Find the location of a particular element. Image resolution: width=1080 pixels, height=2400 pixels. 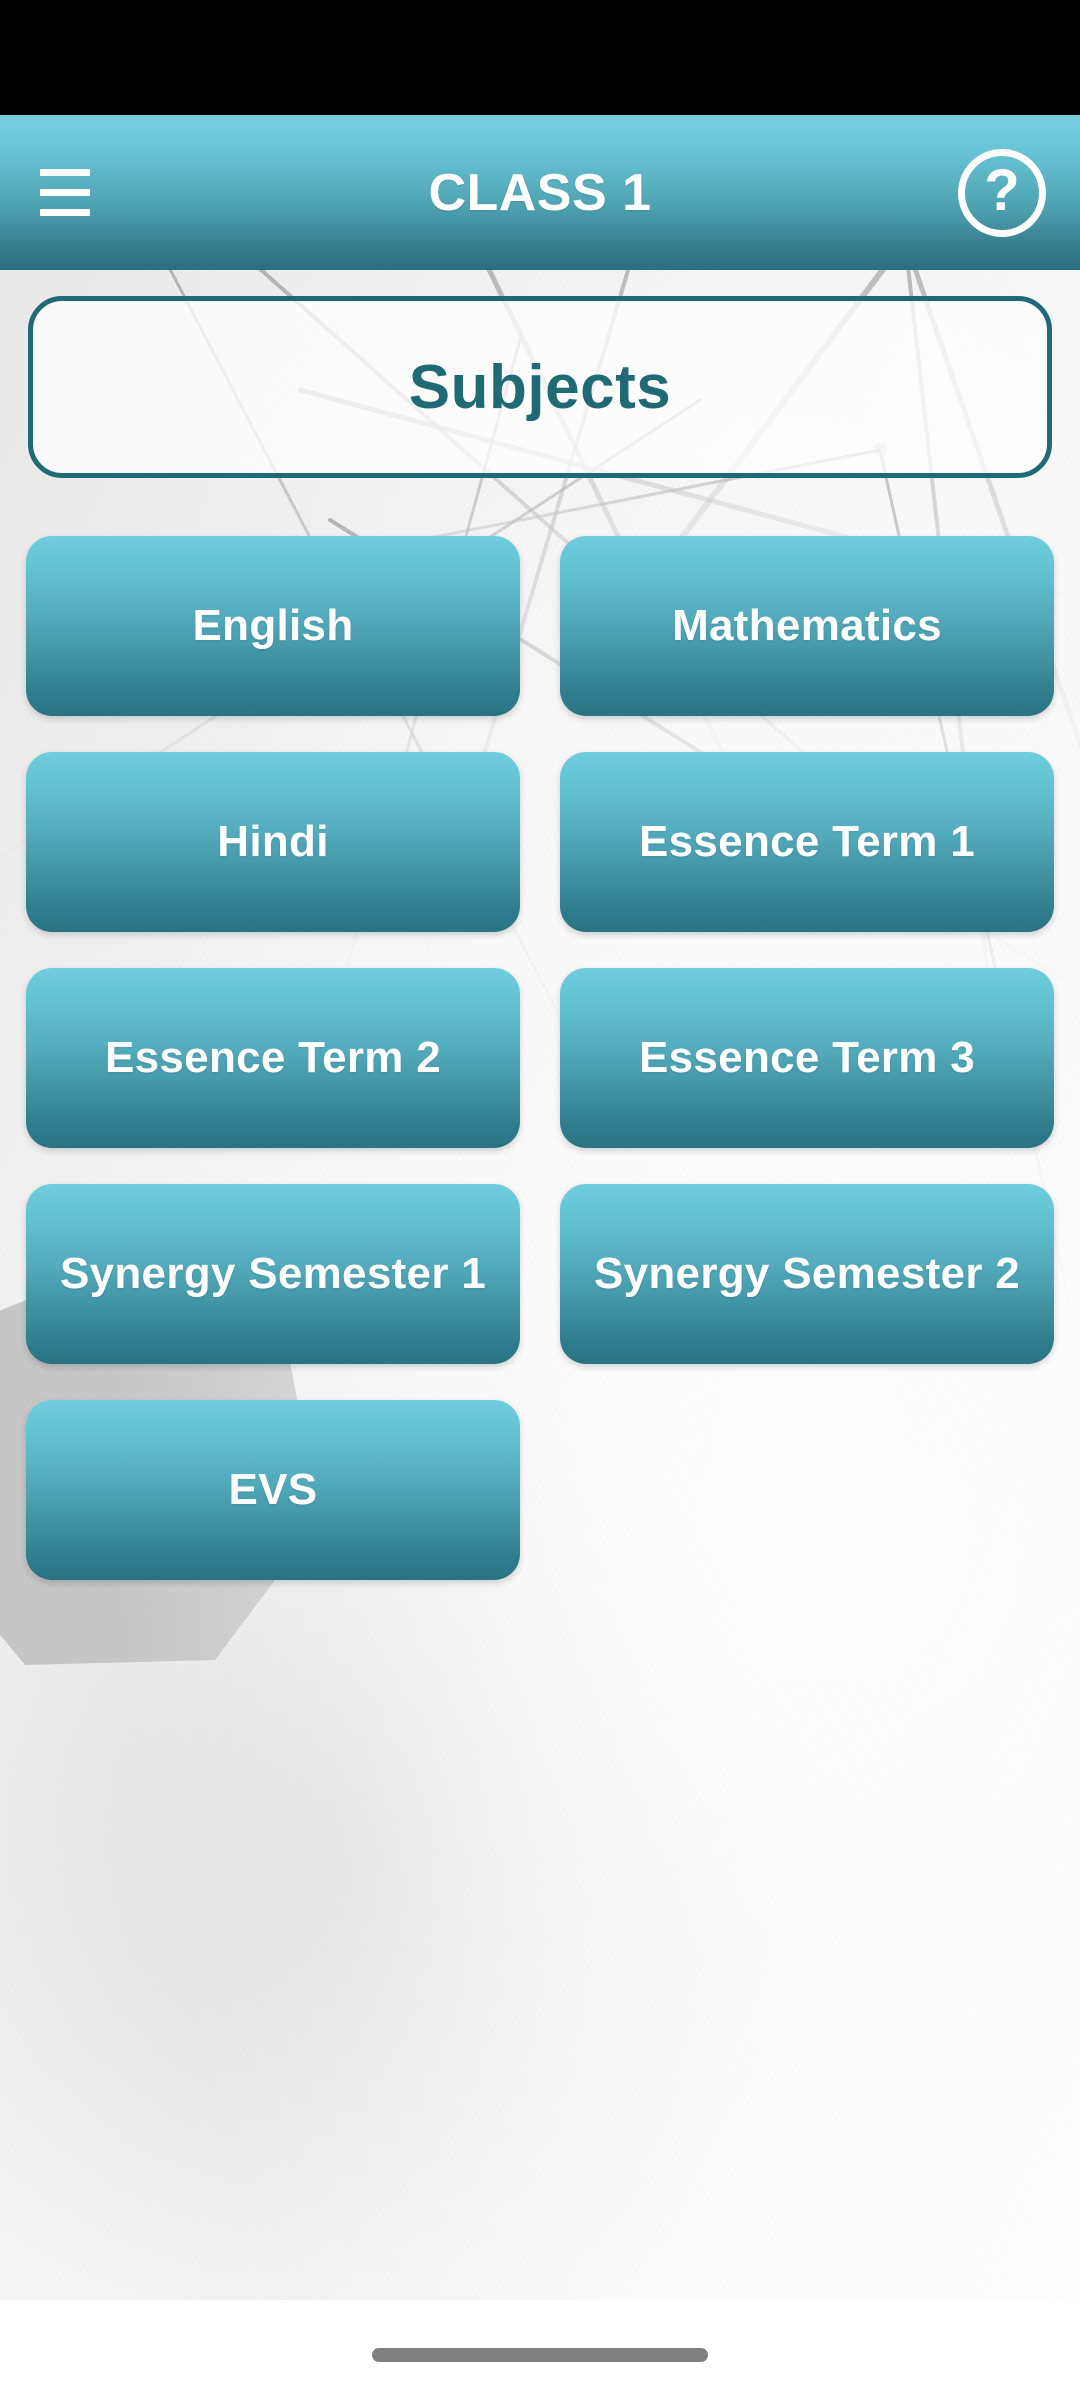

subjects-header-label: Subjects is located at coordinates (540, 387).